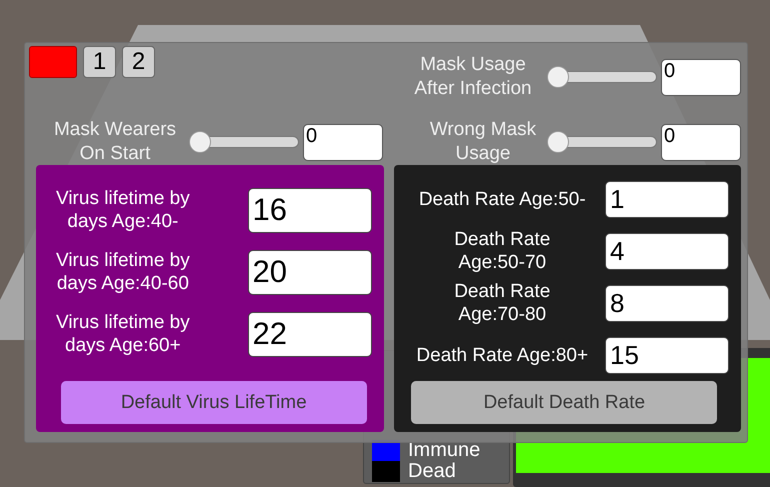  I want to click on slider-label: Wrong Mask Usage, so click(483, 142).